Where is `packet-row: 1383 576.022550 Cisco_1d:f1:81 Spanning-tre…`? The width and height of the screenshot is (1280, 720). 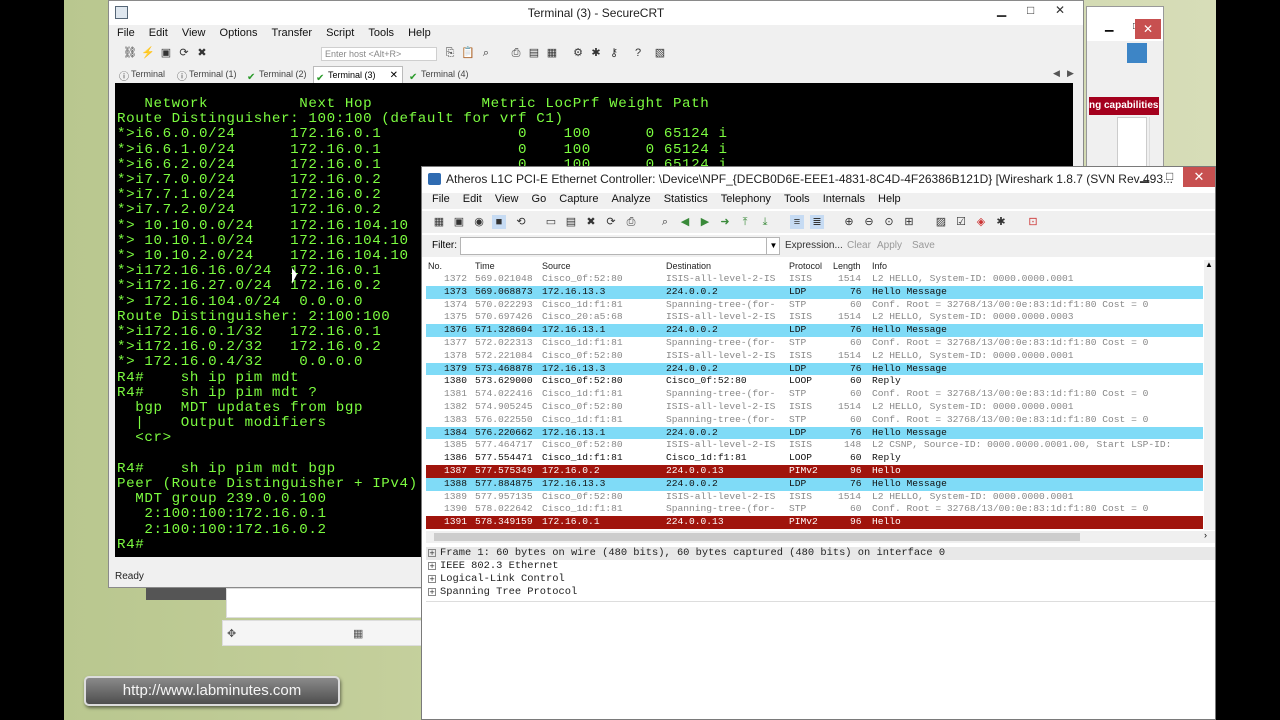
packet-row: 1383 576.022550 Cisco_1d:f1:81 Spanning-tre… is located at coordinates (814, 420).